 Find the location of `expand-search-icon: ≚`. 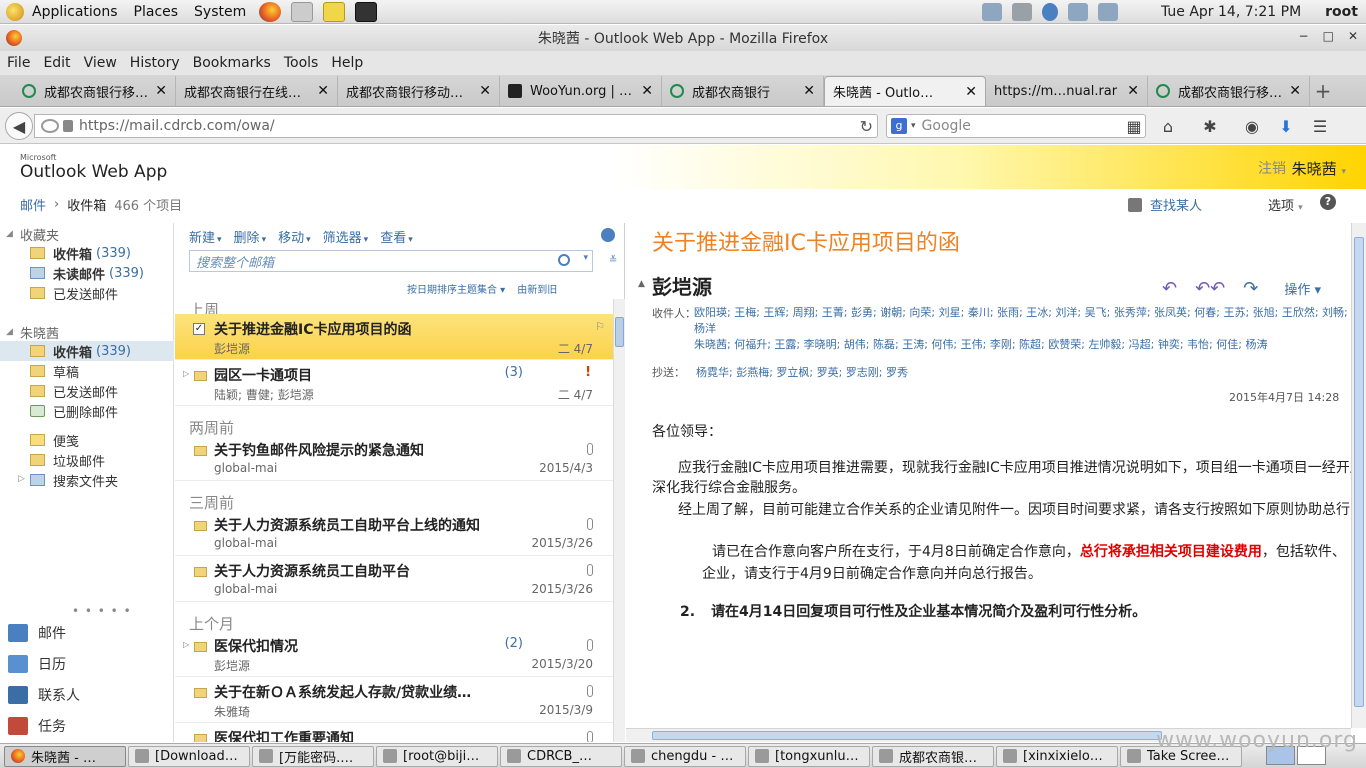

expand-search-icon: ≚ is located at coordinates (613, 260).